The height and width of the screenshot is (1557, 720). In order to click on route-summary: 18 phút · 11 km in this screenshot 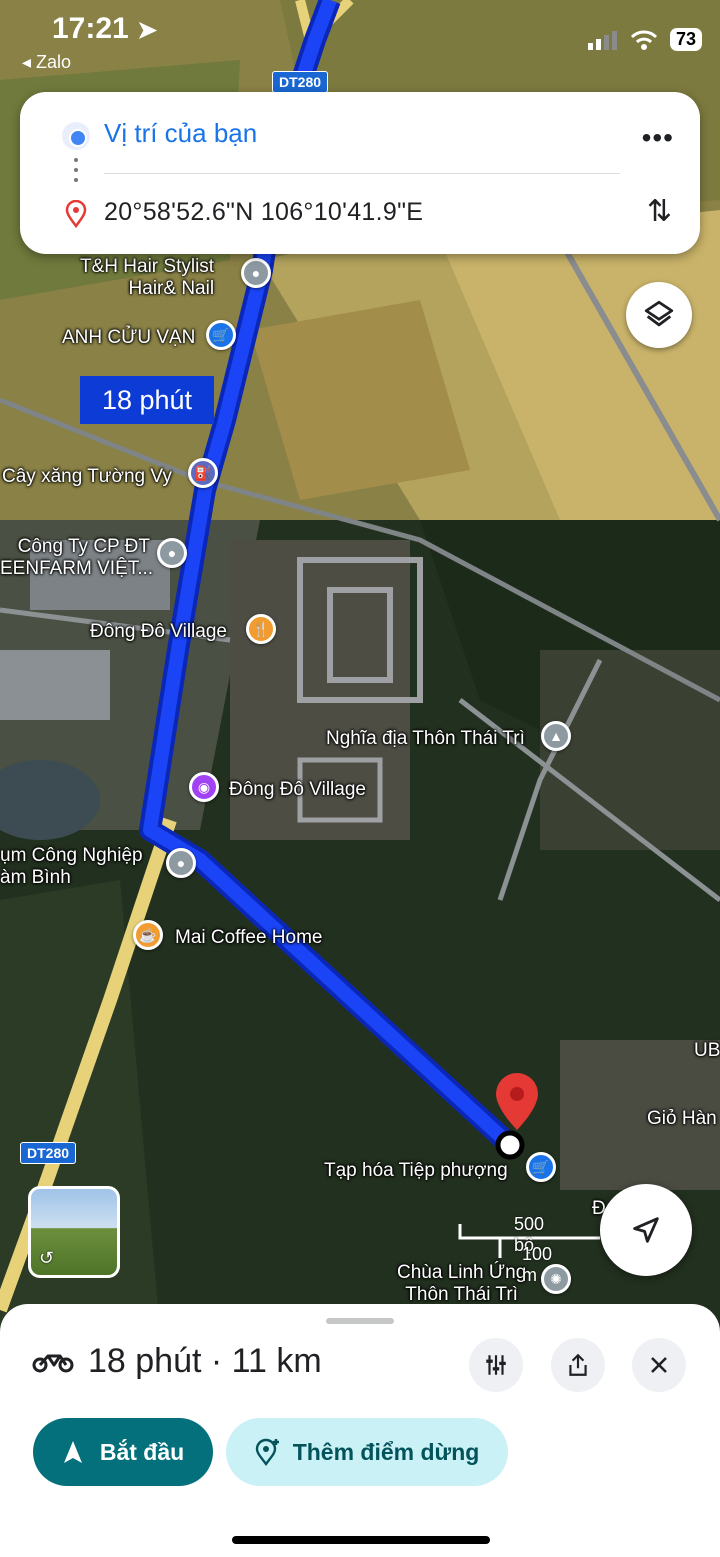, I will do `click(205, 1361)`.